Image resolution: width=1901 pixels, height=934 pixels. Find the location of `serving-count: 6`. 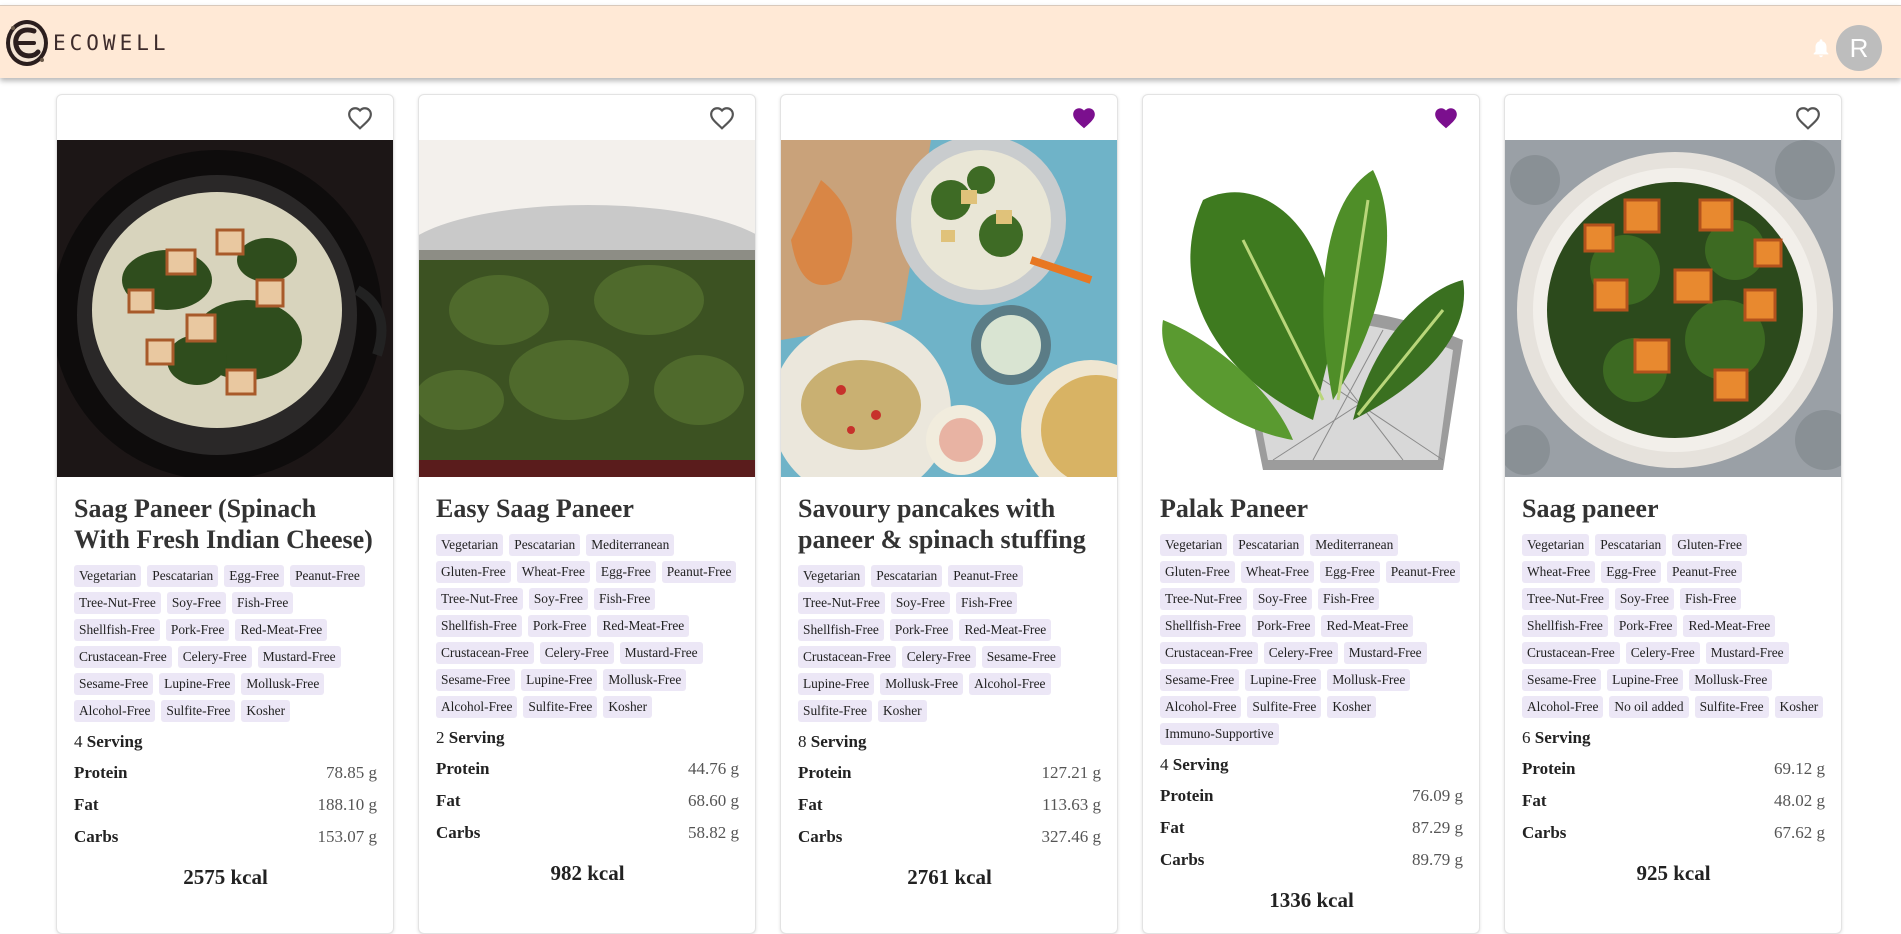

serving-count: 6 is located at coordinates (1526, 737).